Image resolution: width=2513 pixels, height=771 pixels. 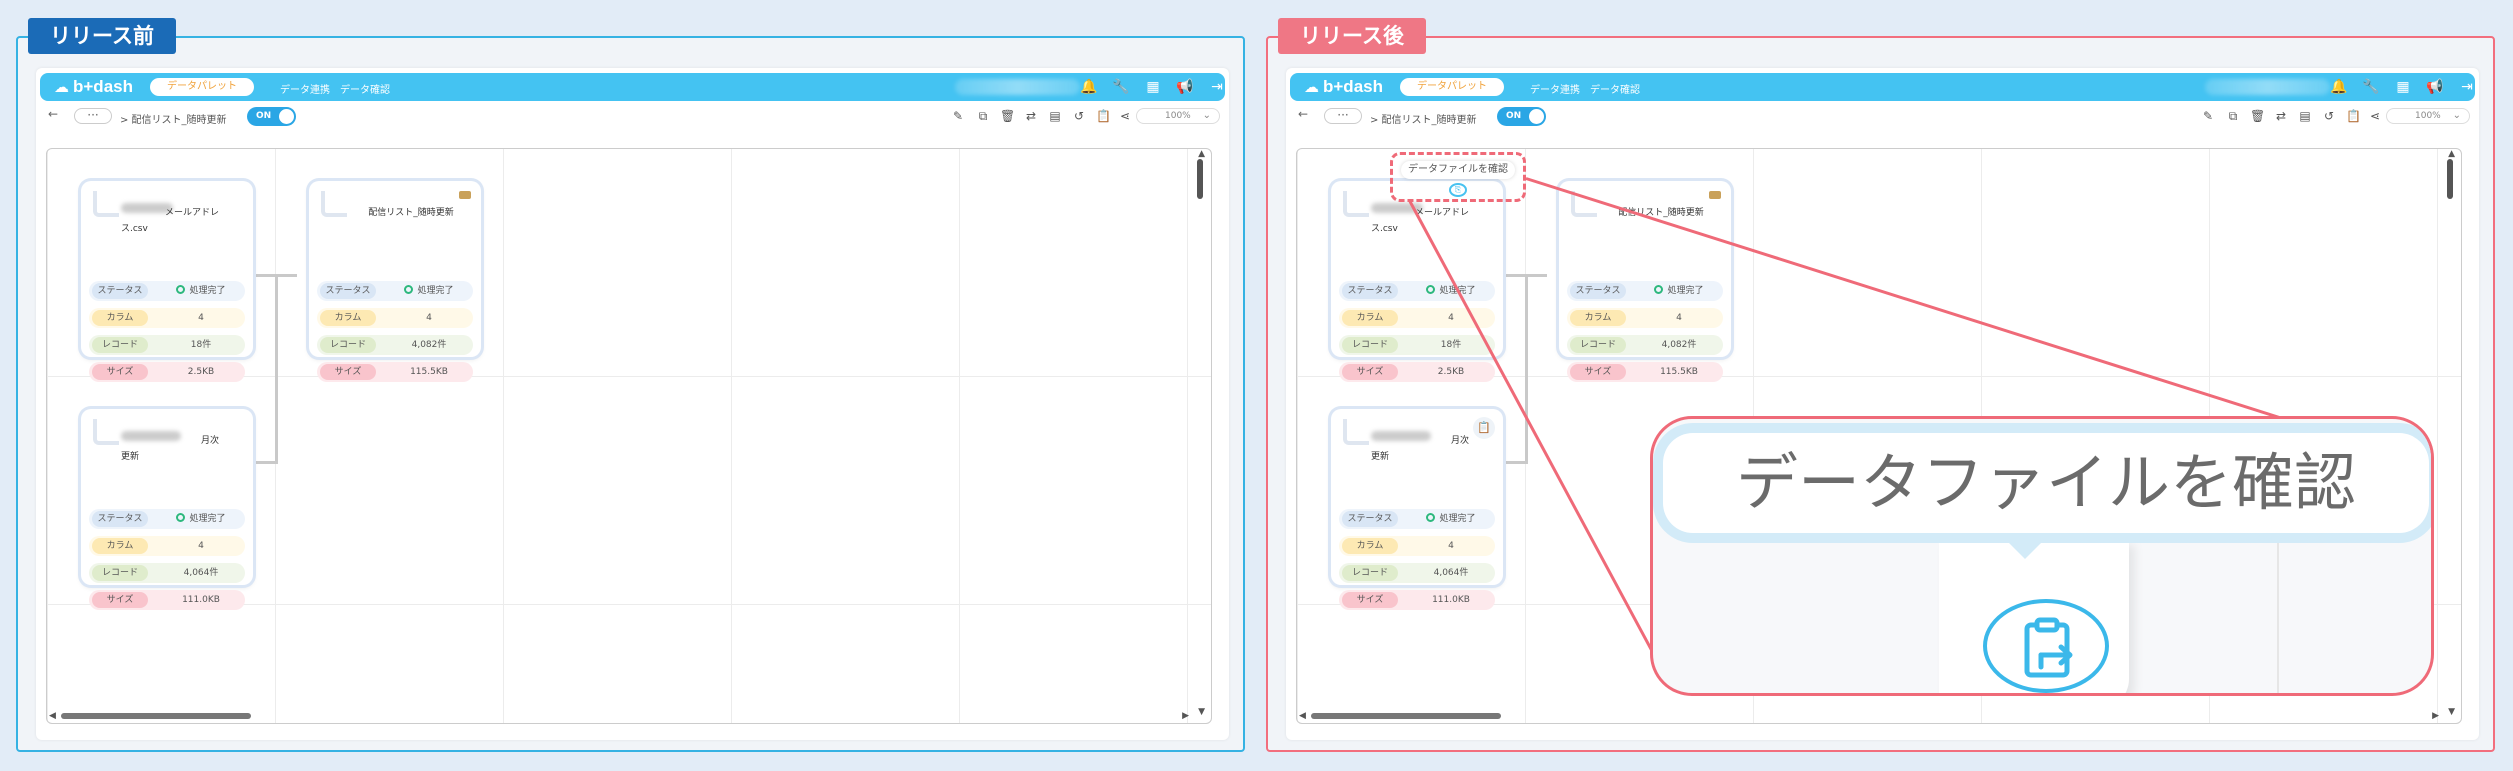 I want to click on record-value: 4,082件, so click(x=1679, y=345).